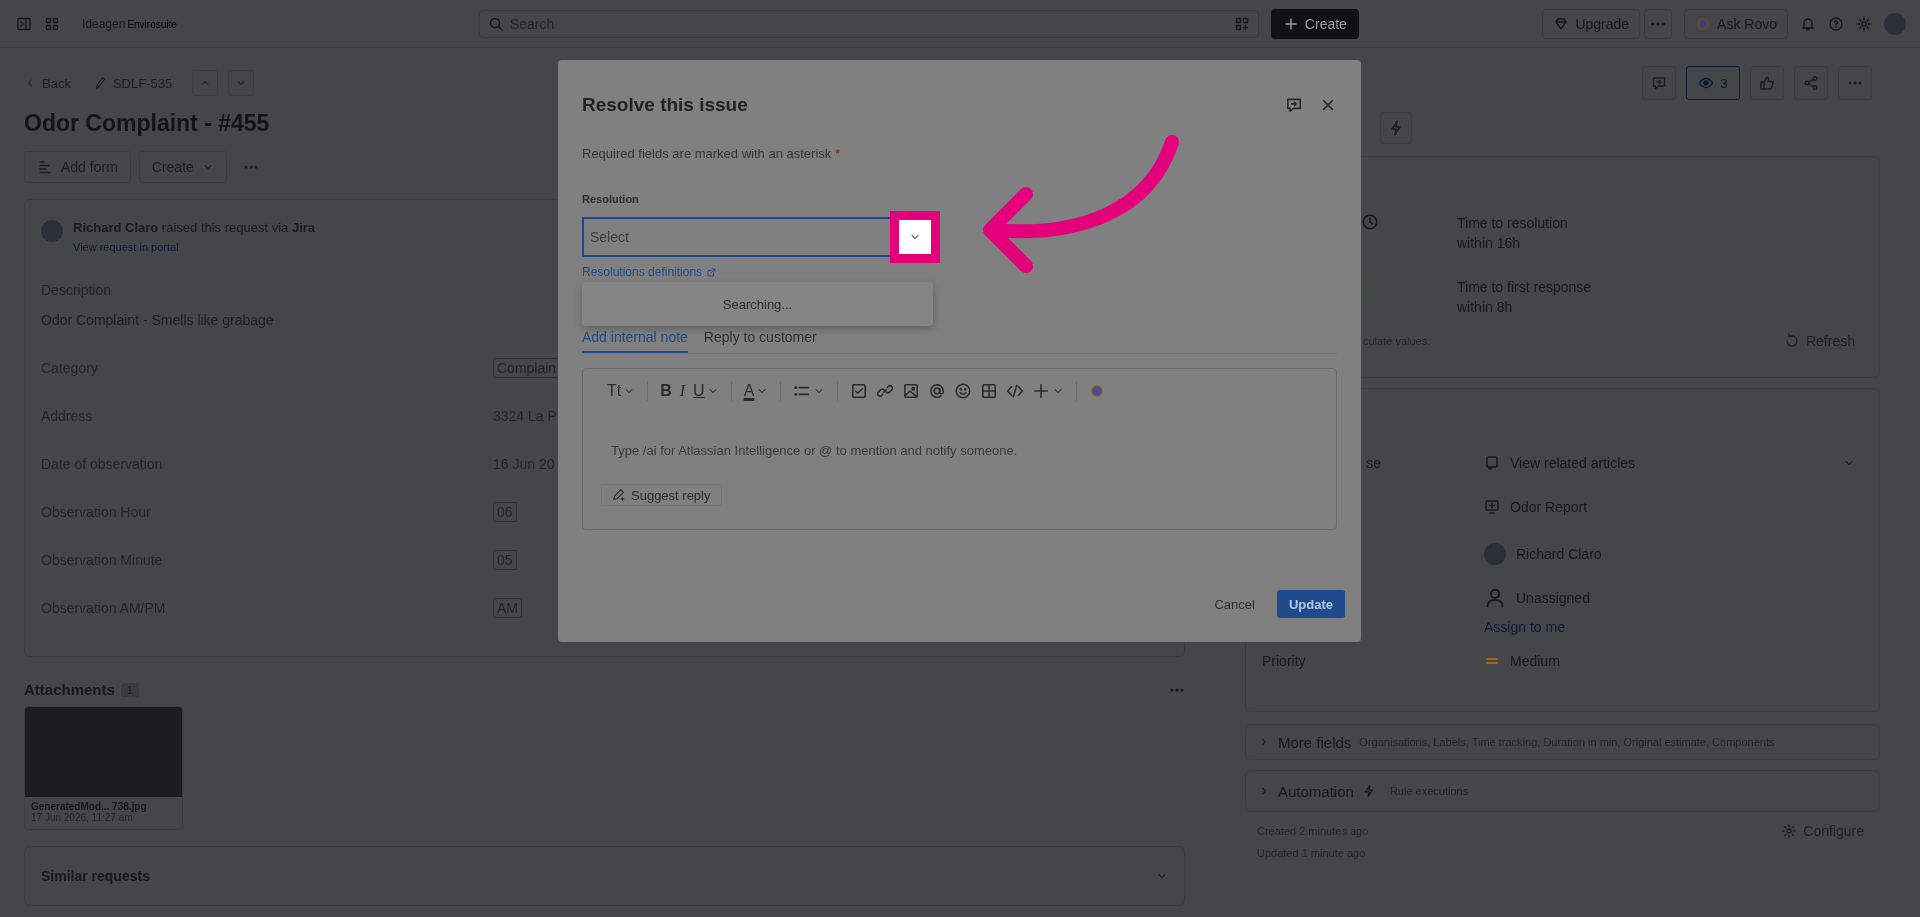 This screenshot has height=917, width=1920. I want to click on pen-sparkle-icon, so click(619, 495).